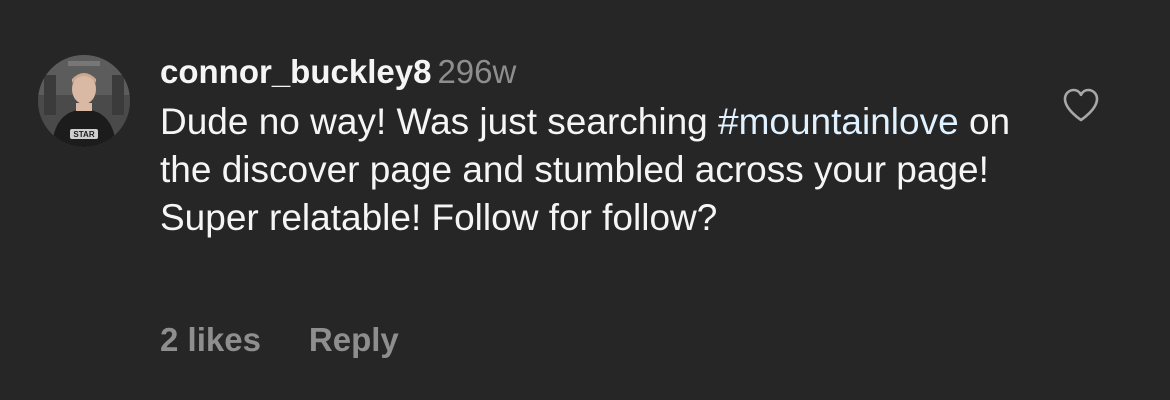 The height and width of the screenshot is (400, 1170). What do you see at coordinates (83, 134) in the screenshot?
I see `avatar-badge-text: STAR` at bounding box center [83, 134].